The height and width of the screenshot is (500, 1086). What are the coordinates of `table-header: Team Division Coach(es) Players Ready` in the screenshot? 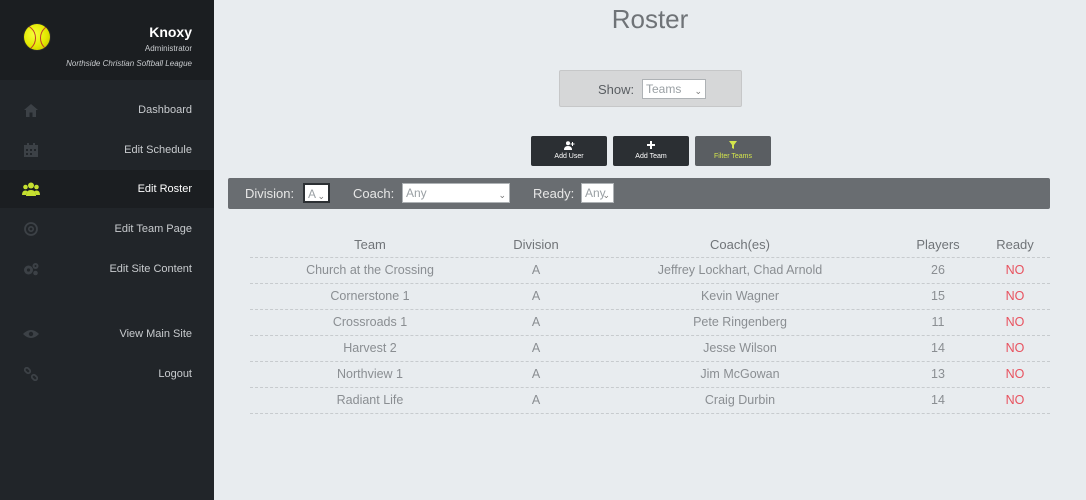 It's located at (650, 245).